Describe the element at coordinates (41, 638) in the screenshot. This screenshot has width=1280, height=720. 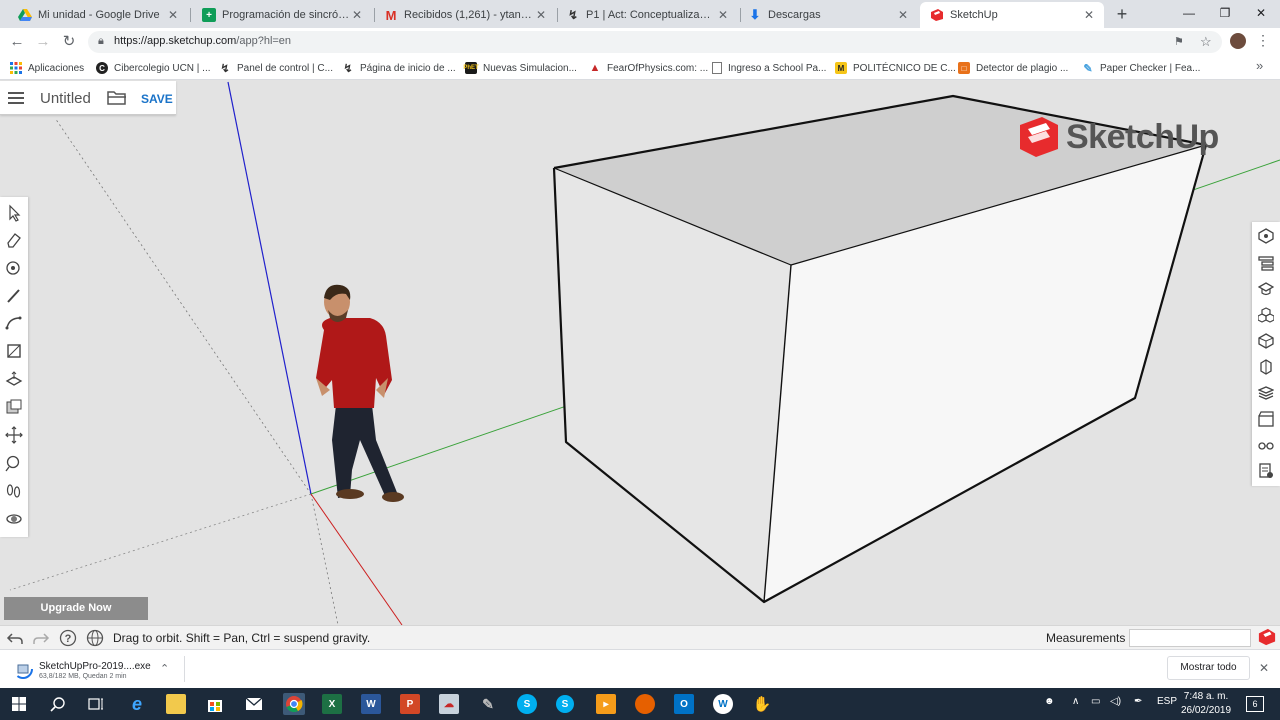
I see `redo-icon` at that location.